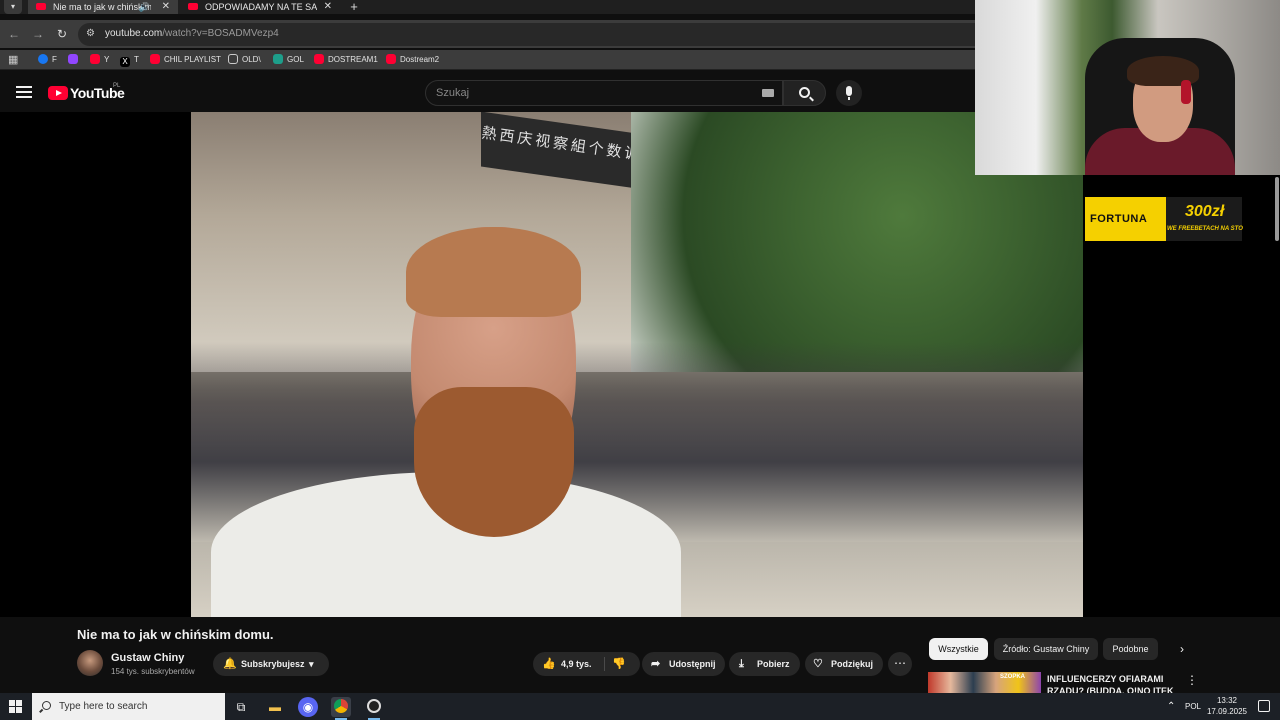 This screenshot has width=1280, height=720. I want to click on search-button, so click(804, 93).